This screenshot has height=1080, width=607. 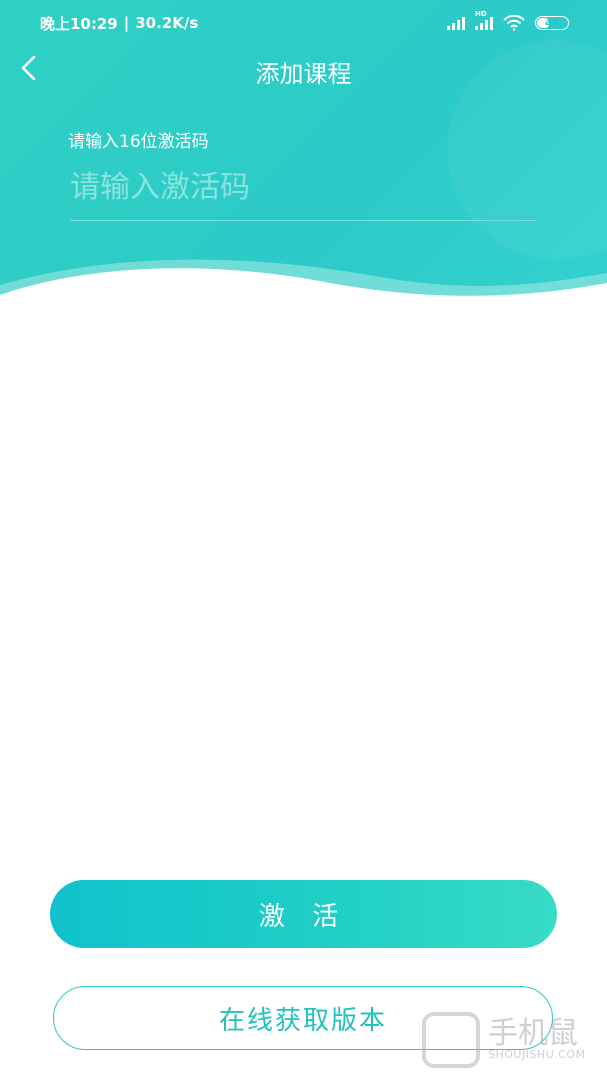 What do you see at coordinates (303, 74) in the screenshot?
I see `page-title: 添加课程` at bounding box center [303, 74].